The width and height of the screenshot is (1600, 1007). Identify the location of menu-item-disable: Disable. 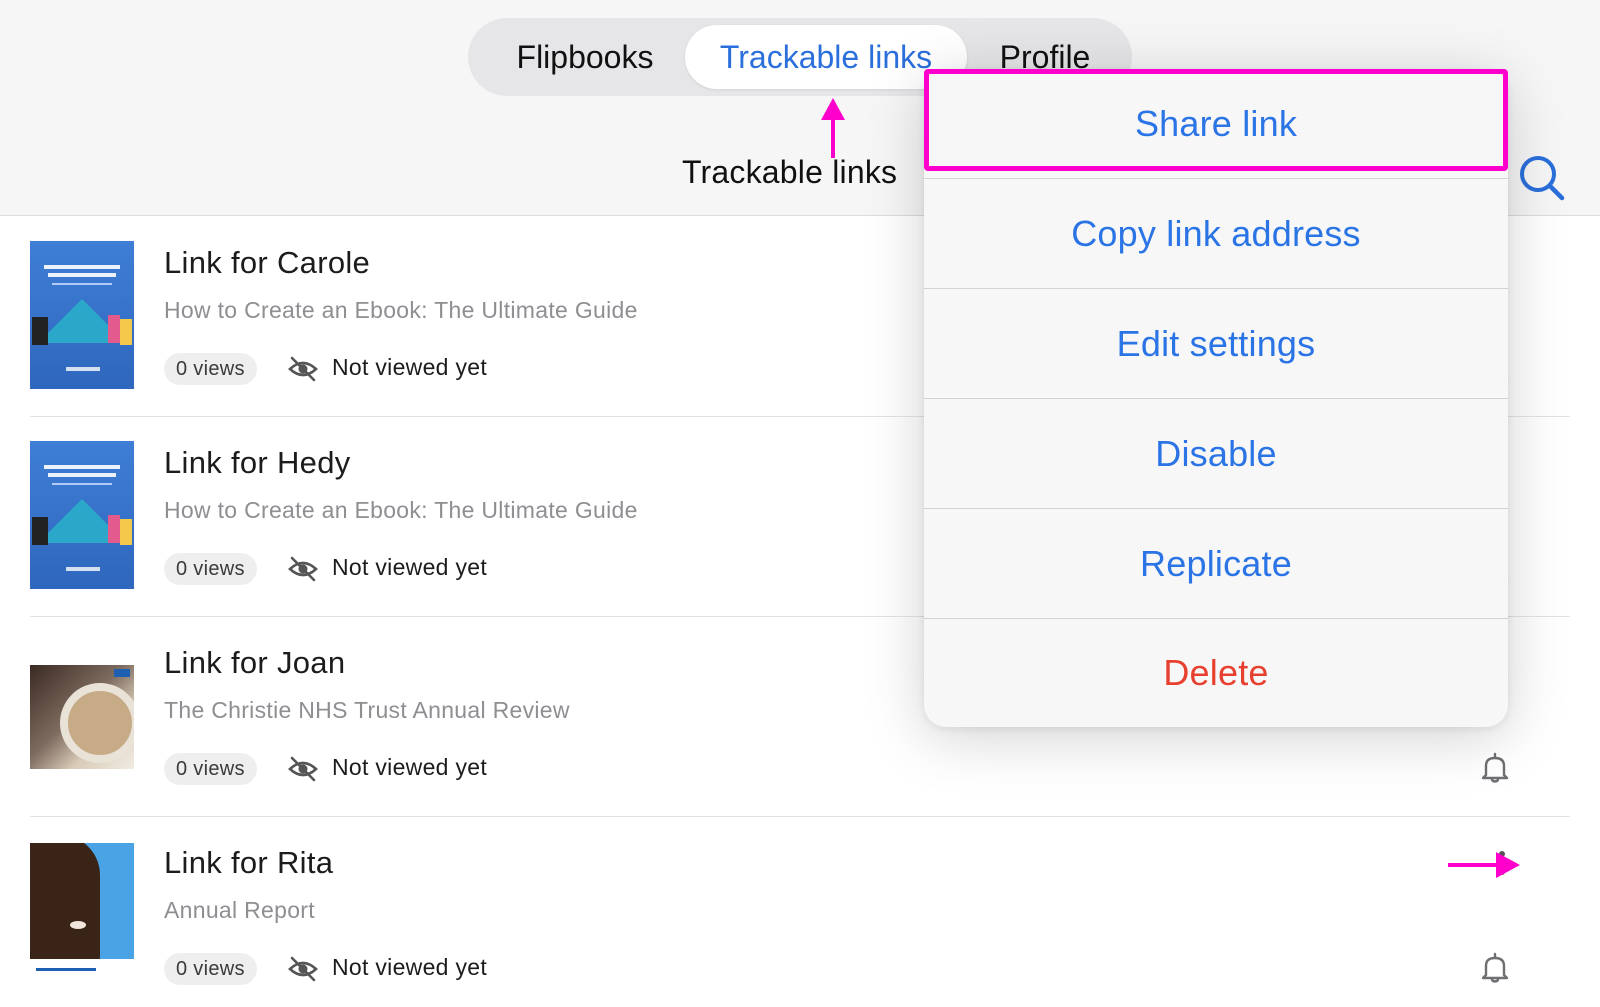
(1216, 454).